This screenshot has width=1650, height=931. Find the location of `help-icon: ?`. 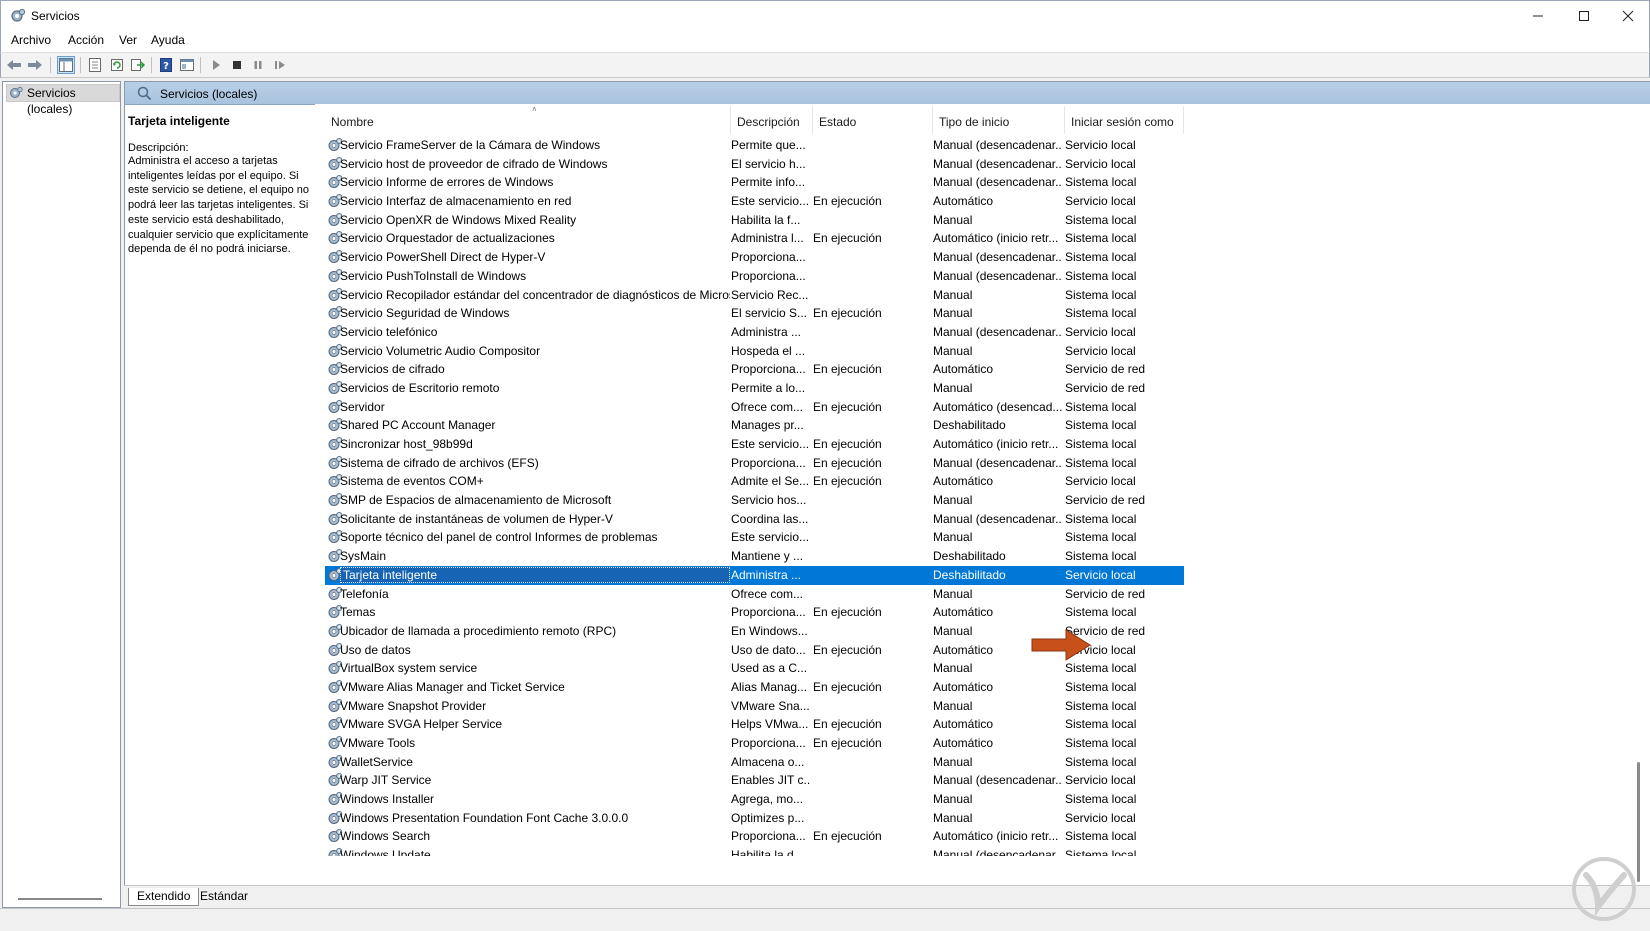

help-icon: ? is located at coordinates (166, 65).